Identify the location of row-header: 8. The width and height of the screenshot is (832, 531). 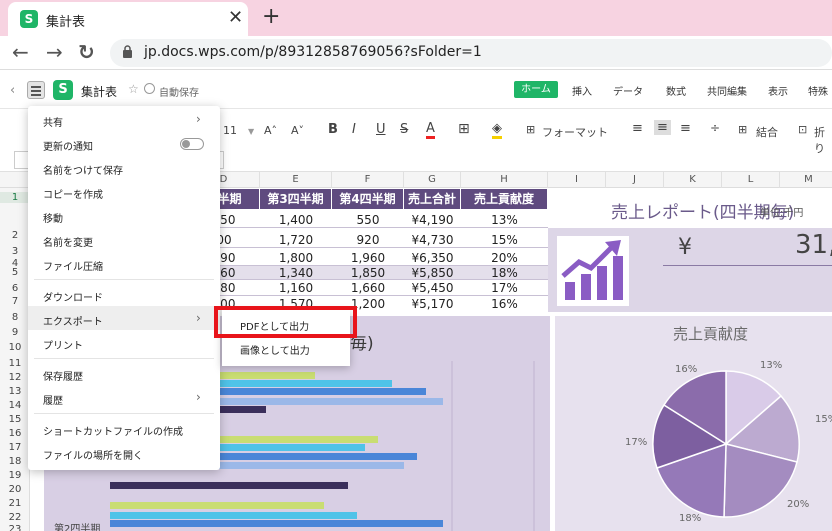
(15, 317).